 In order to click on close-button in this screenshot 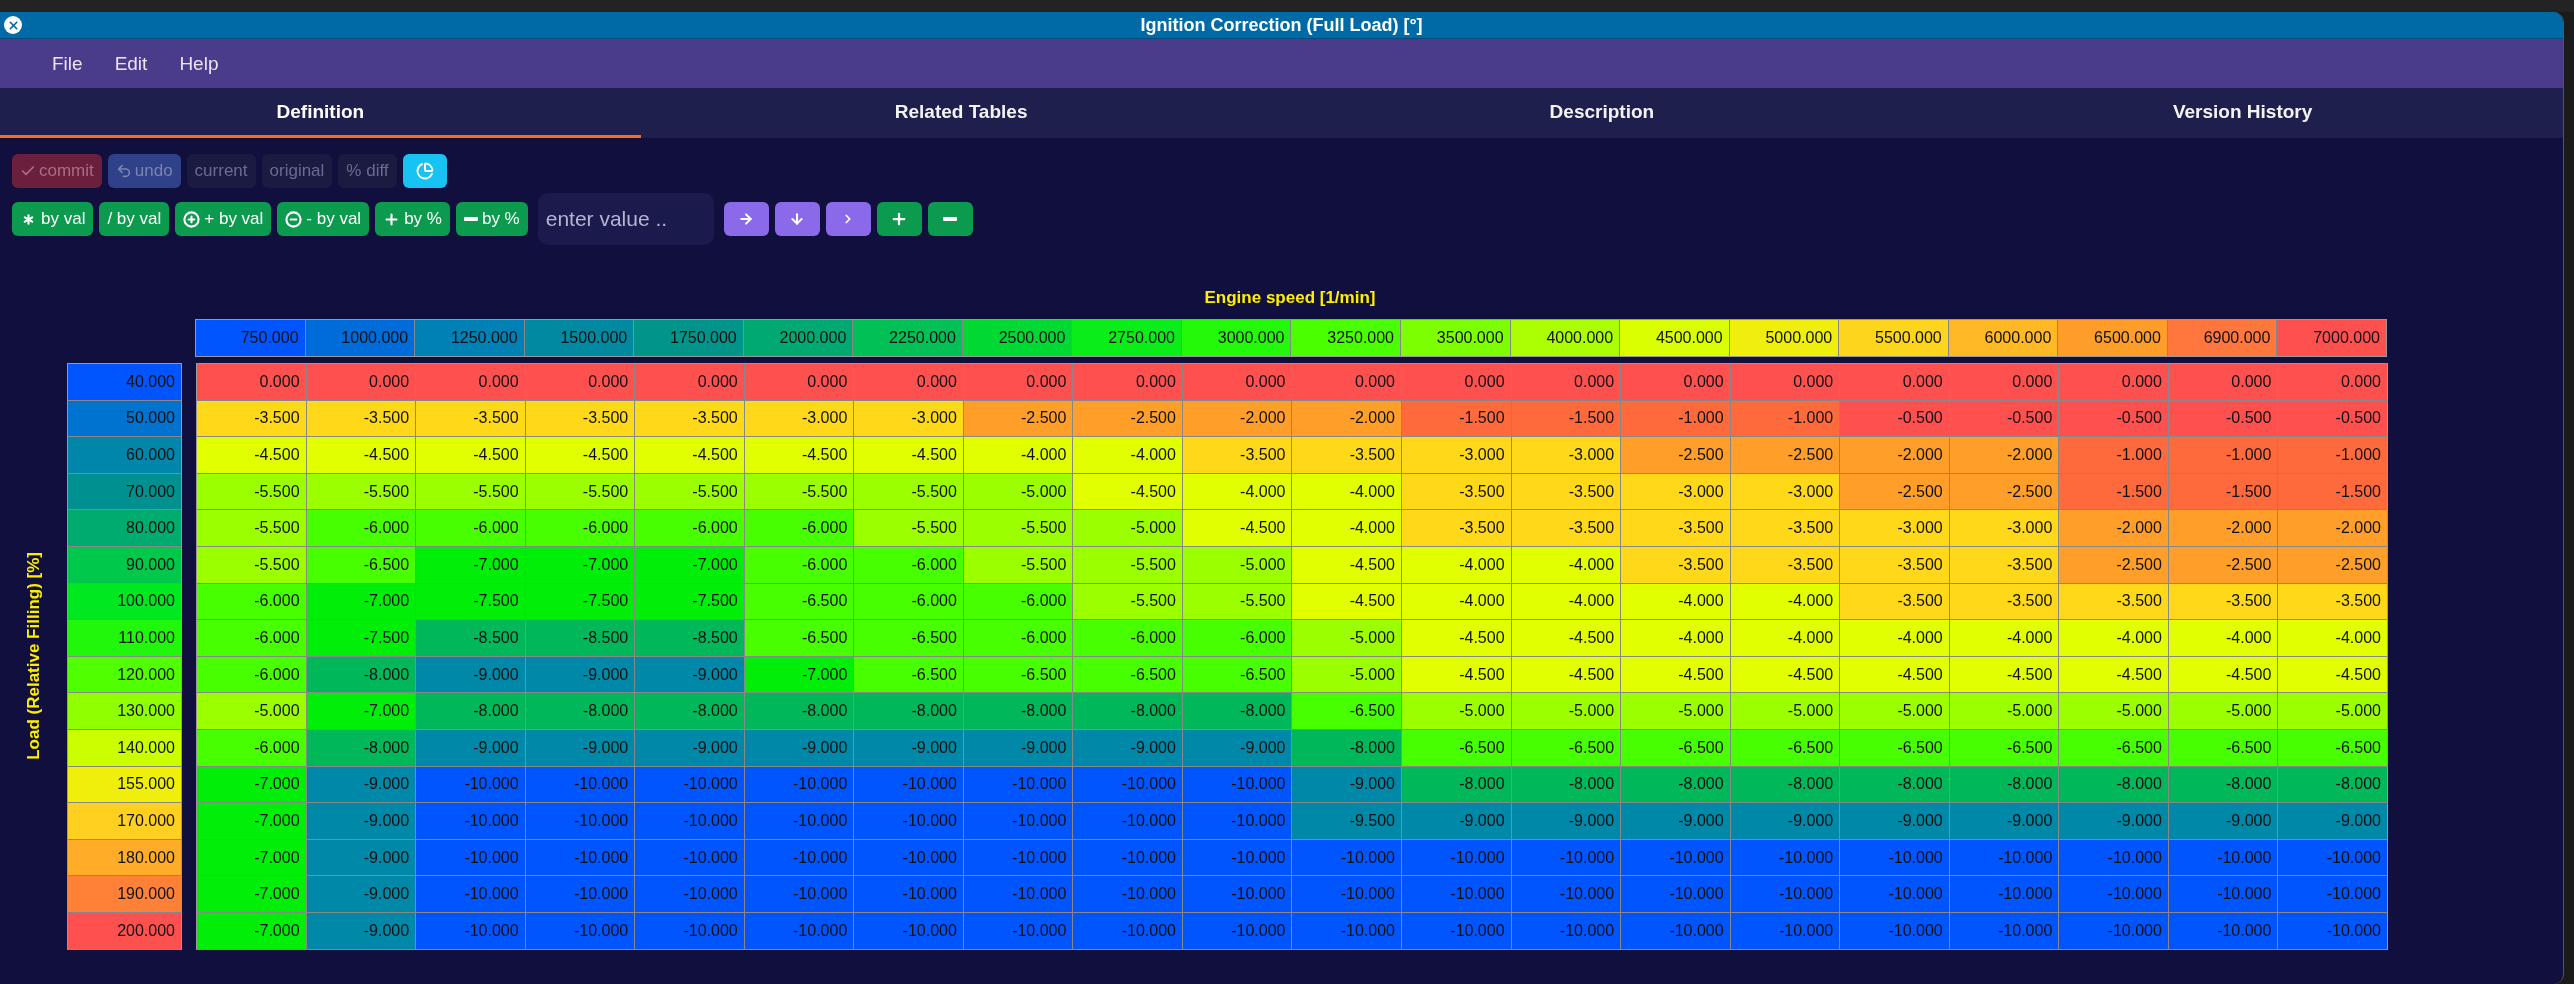, I will do `click(13, 25)`.